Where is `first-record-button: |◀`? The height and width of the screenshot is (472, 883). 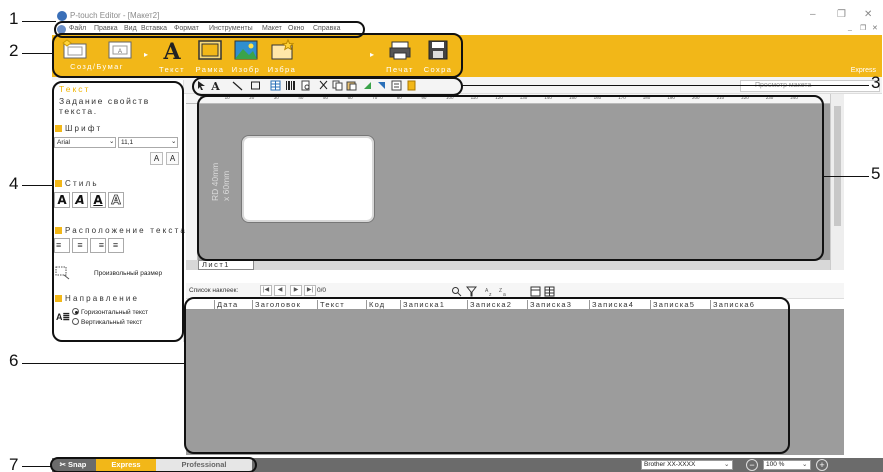
first-record-button: |◀ is located at coordinates (266, 290).